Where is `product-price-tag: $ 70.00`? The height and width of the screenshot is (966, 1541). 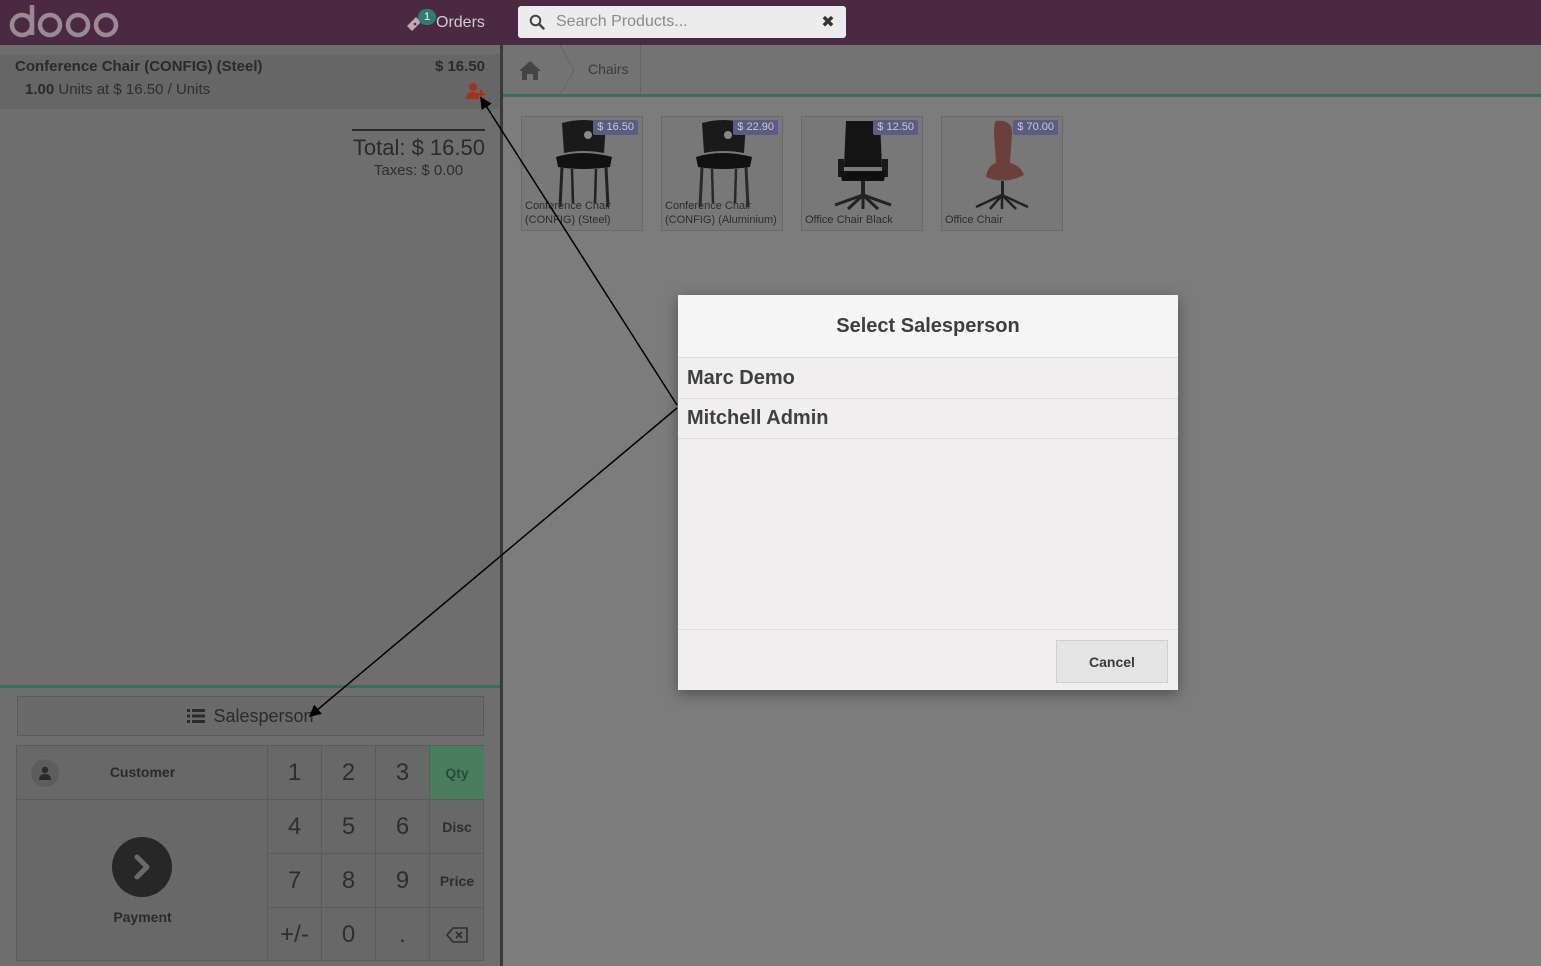
product-price-tag: $ 70.00 is located at coordinates (1035, 127).